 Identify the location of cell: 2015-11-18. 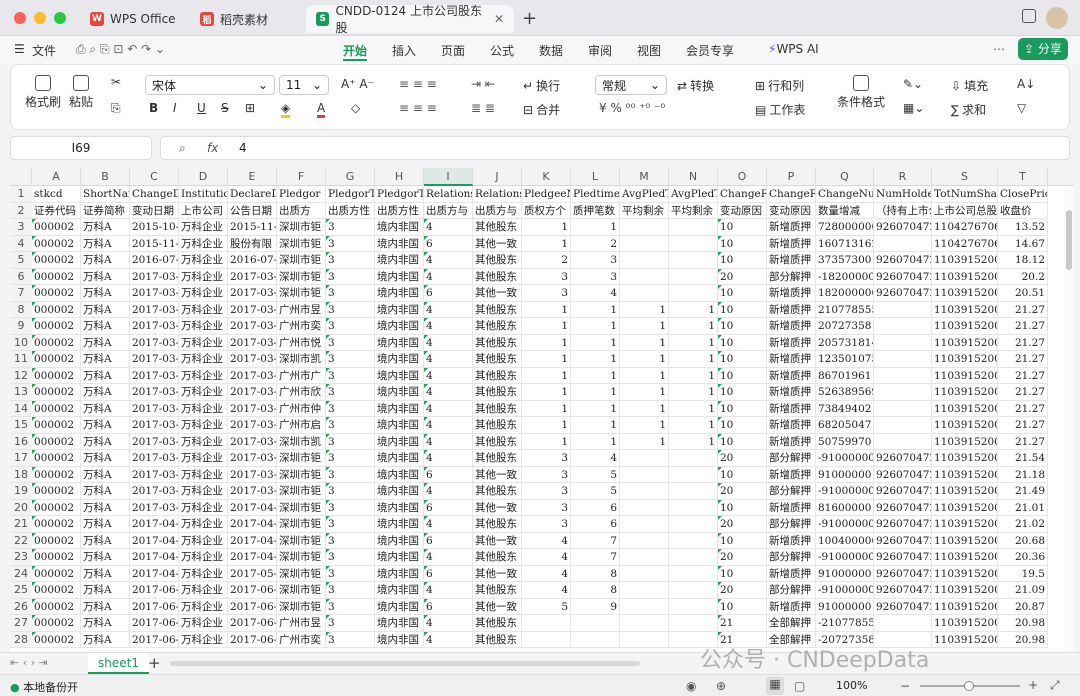
(154, 243).